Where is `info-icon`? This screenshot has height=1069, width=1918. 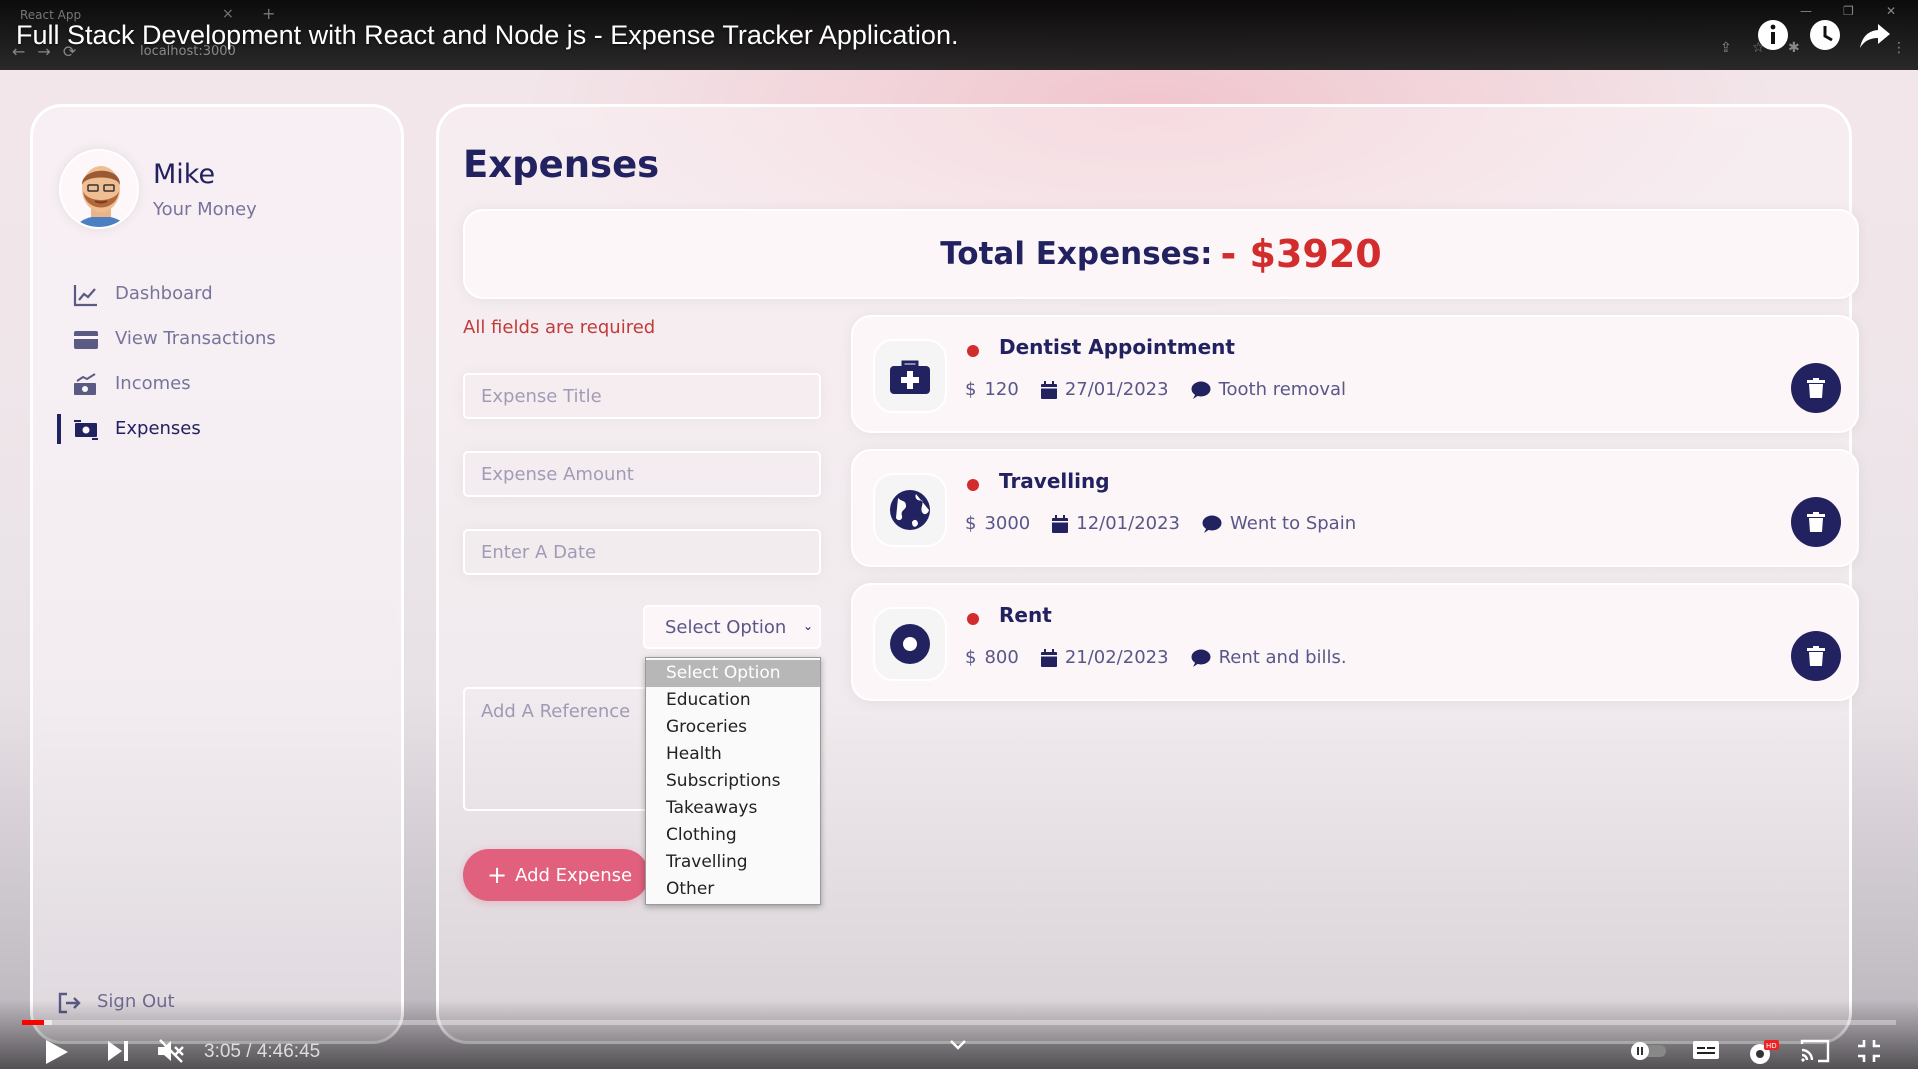
info-icon is located at coordinates (1773, 35).